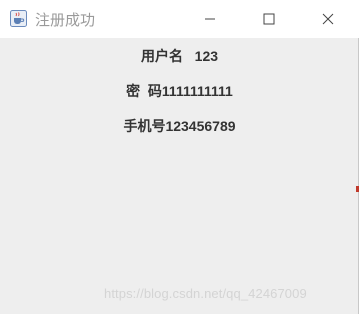 The height and width of the screenshot is (314, 359). I want to click on minimize-icon, so click(210, 19).